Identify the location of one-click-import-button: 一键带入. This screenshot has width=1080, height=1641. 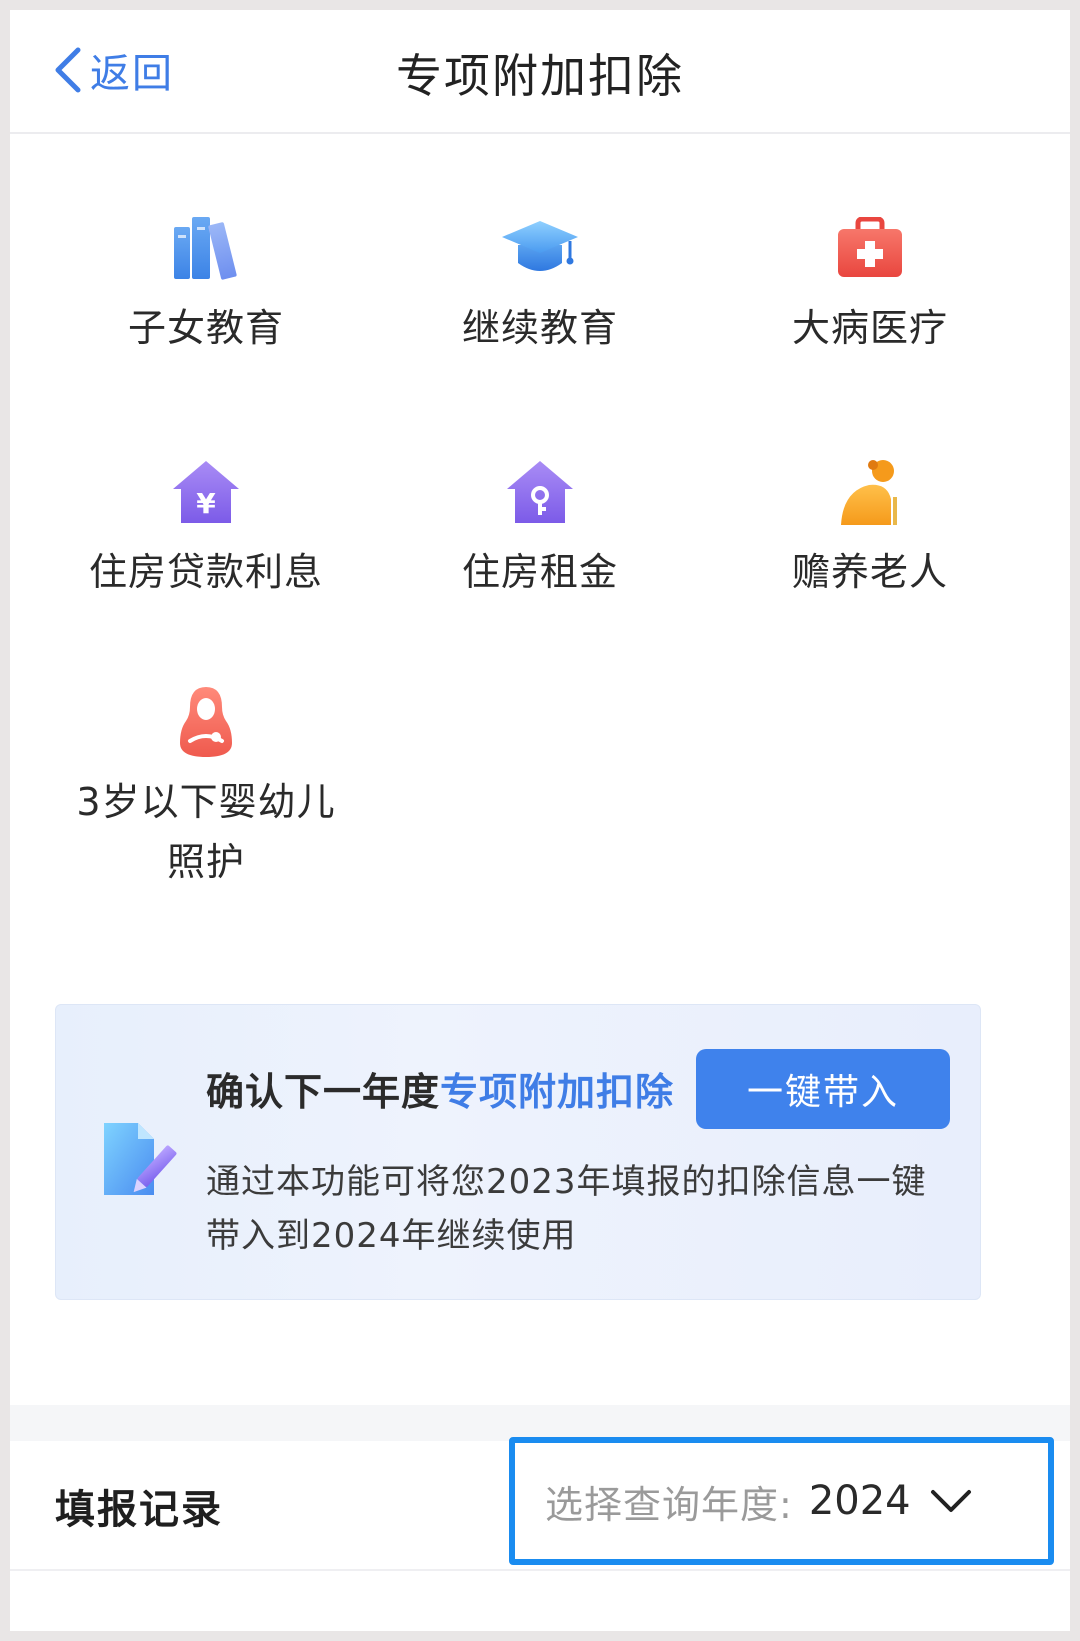
(823, 1089).